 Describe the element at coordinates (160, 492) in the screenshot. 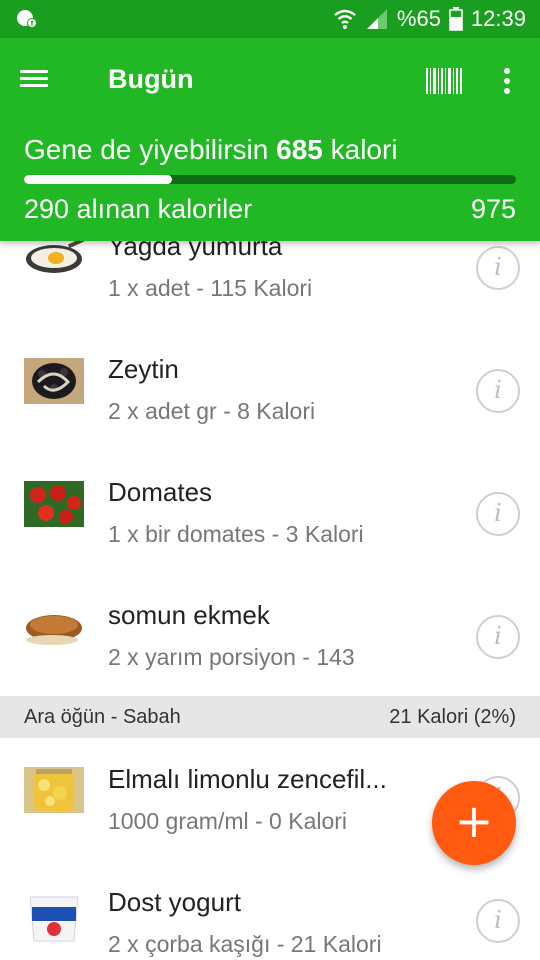

I see `item-name: Domates` at that location.